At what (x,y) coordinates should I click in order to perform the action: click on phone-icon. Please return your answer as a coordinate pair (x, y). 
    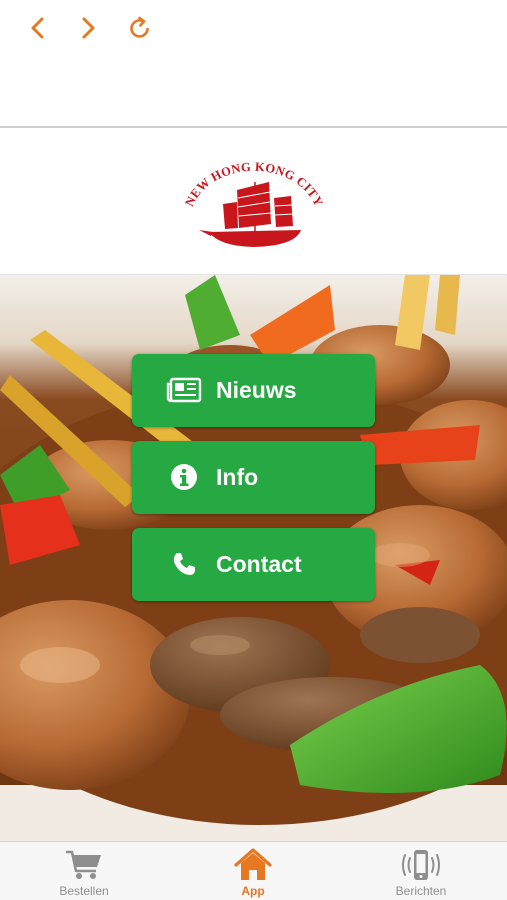
    Looking at the image, I should click on (184, 564).